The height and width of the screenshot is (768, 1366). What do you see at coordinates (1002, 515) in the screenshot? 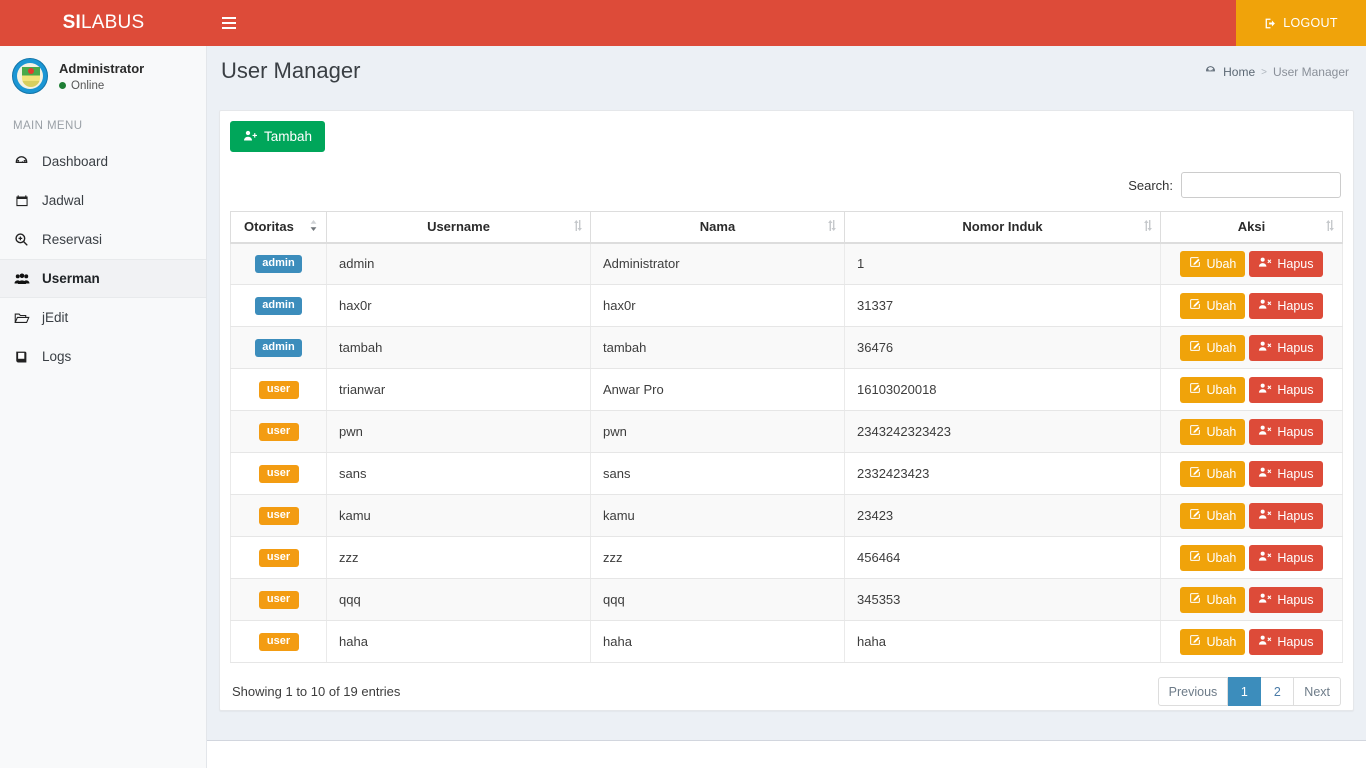
I see `cell-nomor-induk: 23423` at bounding box center [1002, 515].